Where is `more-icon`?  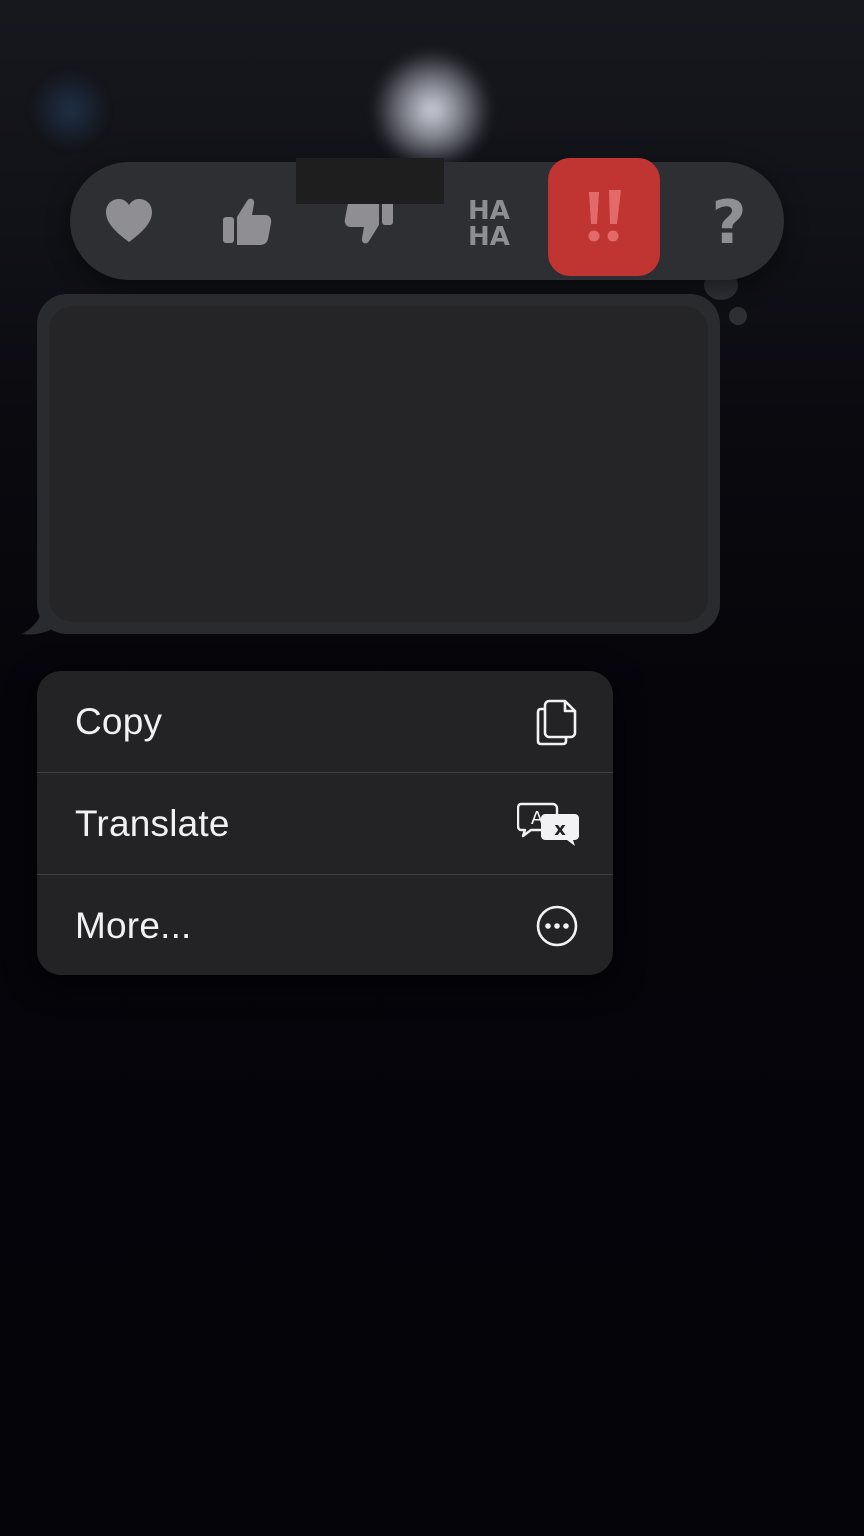 more-icon is located at coordinates (557, 926).